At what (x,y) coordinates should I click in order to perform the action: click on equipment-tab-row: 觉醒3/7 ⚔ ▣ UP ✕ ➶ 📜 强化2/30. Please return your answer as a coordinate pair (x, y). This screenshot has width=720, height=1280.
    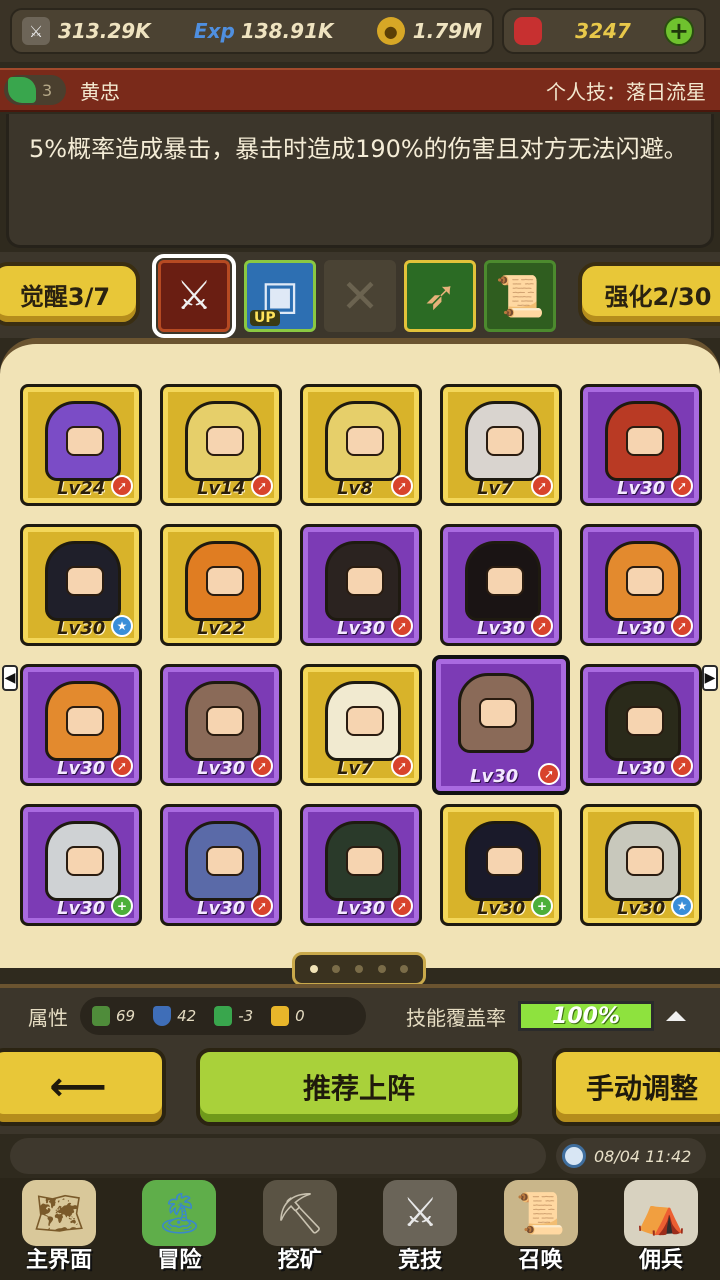
    Looking at the image, I should click on (360, 295).